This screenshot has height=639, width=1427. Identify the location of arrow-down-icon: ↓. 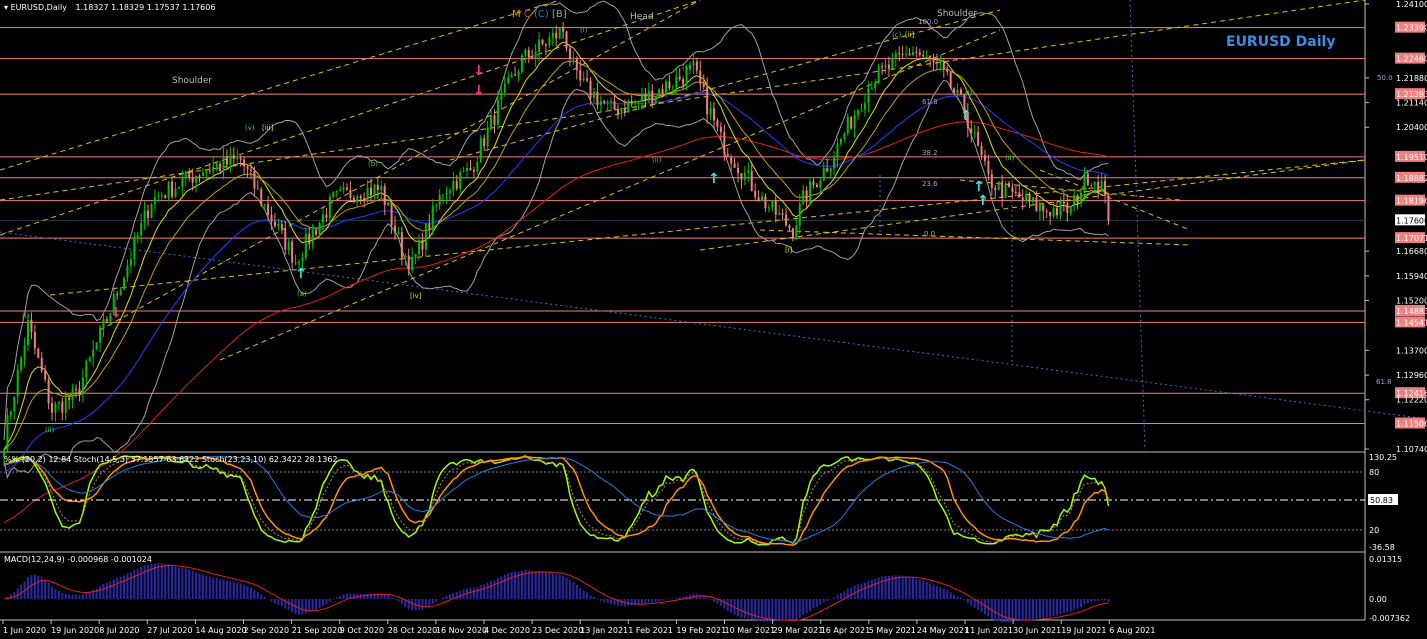
(479, 91).